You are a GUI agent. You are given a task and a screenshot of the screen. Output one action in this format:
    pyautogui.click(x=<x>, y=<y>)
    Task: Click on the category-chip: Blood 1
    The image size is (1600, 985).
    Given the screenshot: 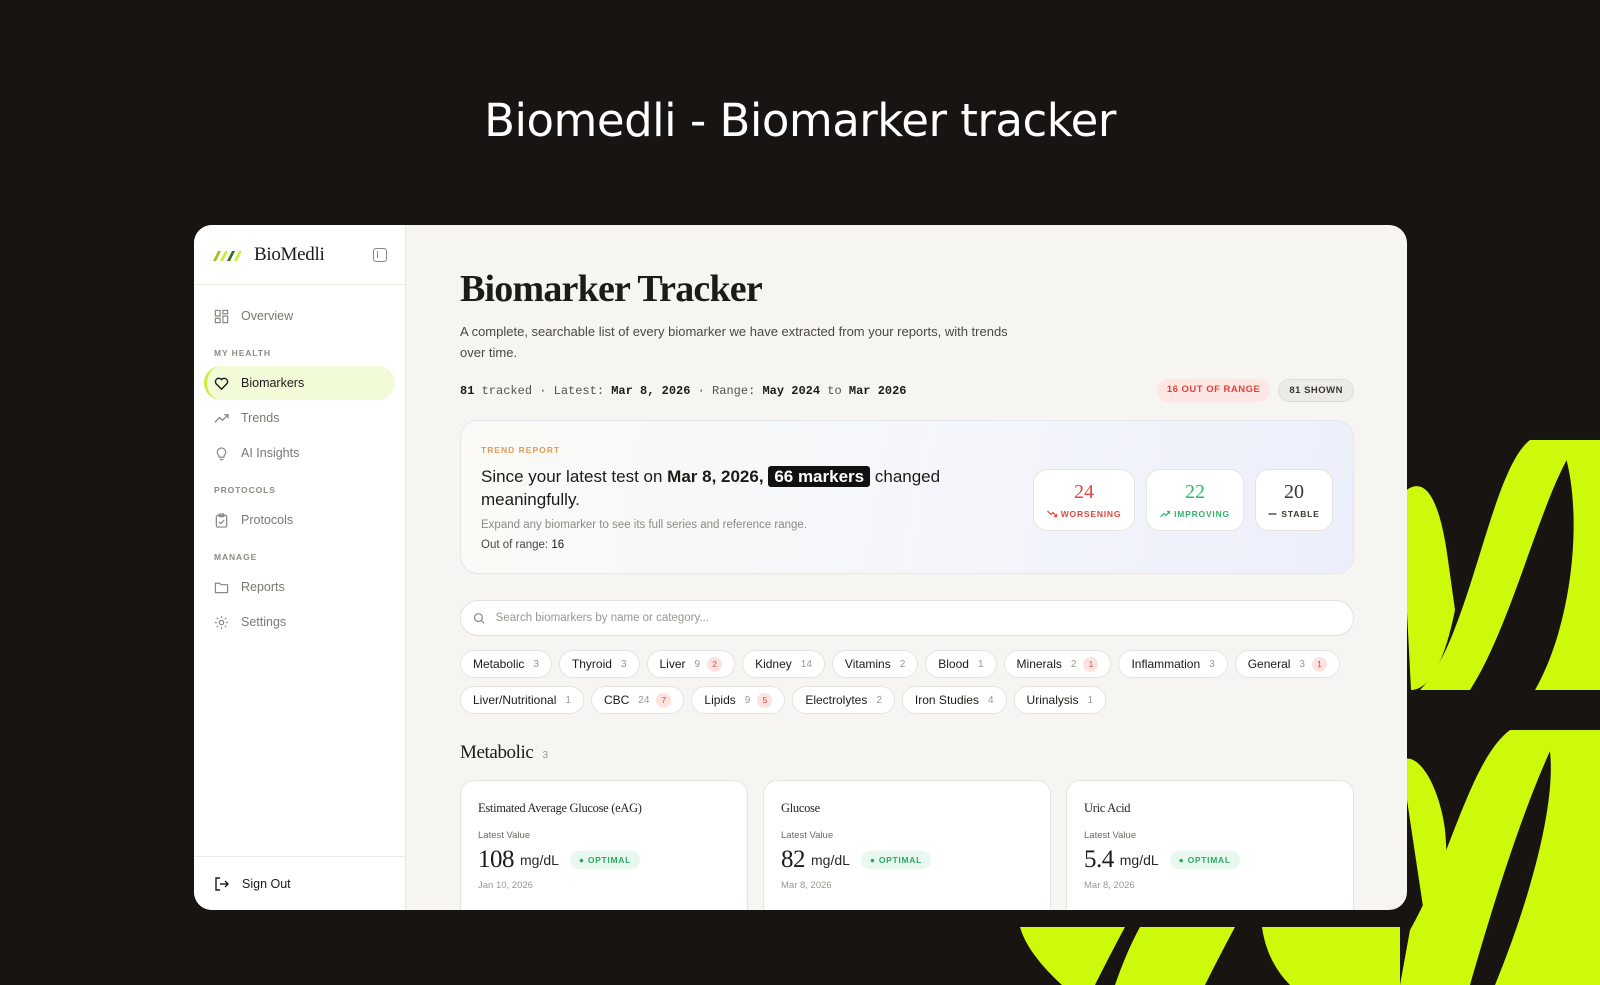 What is the action you would take?
    pyautogui.click(x=961, y=664)
    